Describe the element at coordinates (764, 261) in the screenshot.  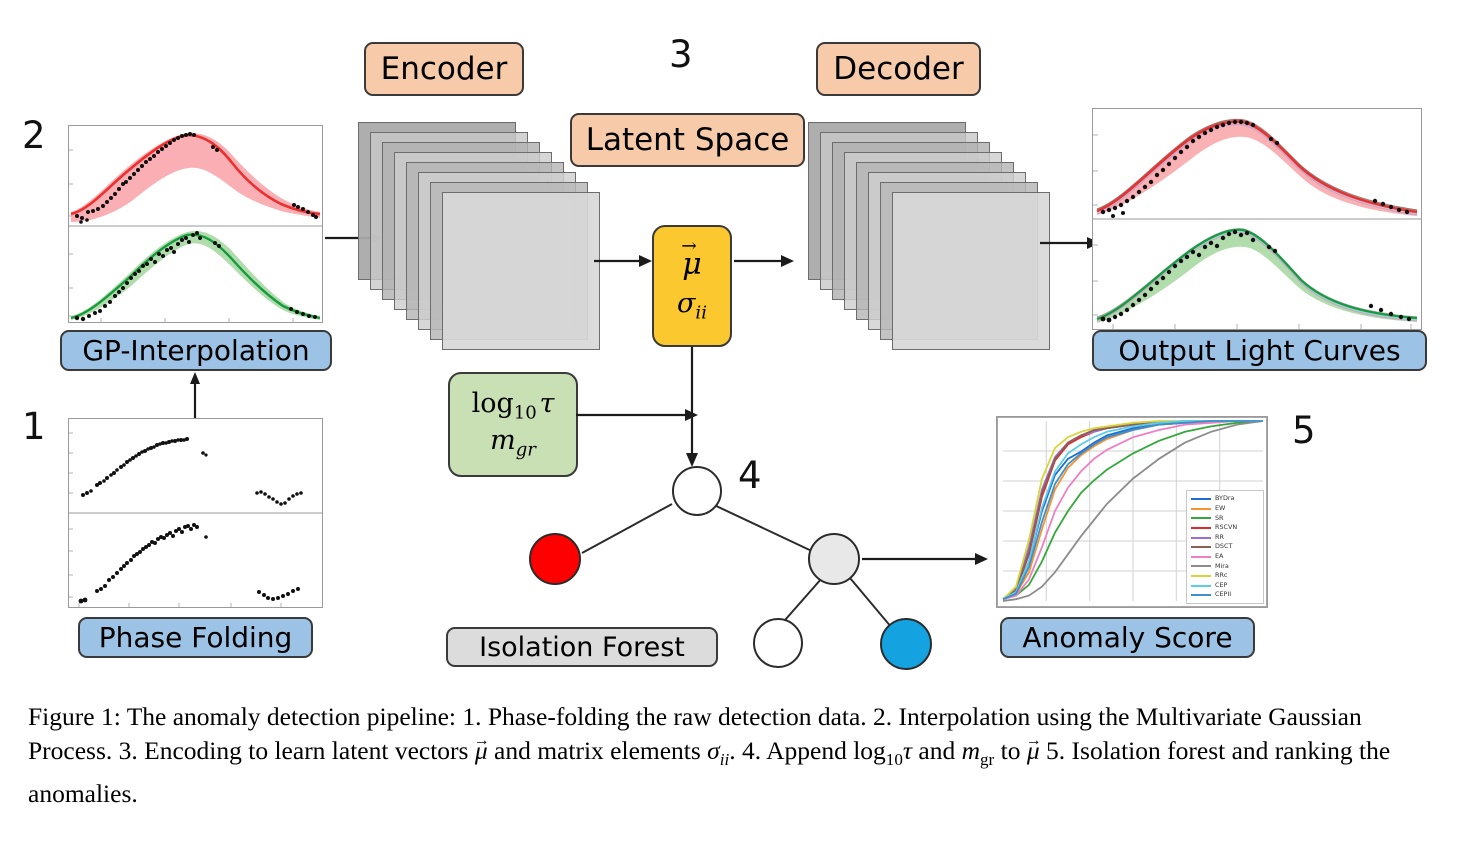
I see `arrow-latent-to-decoder` at that location.